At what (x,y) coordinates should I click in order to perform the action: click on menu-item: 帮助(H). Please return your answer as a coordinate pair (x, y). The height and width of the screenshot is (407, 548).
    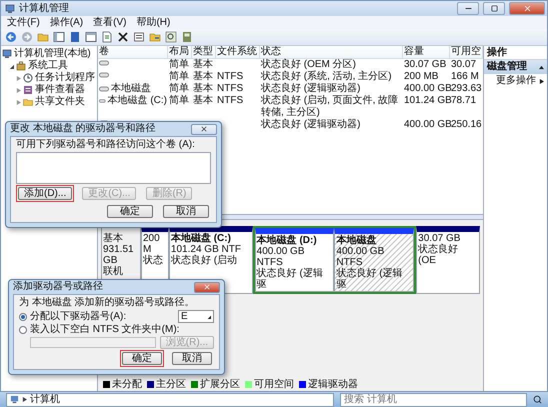
    Looking at the image, I should click on (153, 22).